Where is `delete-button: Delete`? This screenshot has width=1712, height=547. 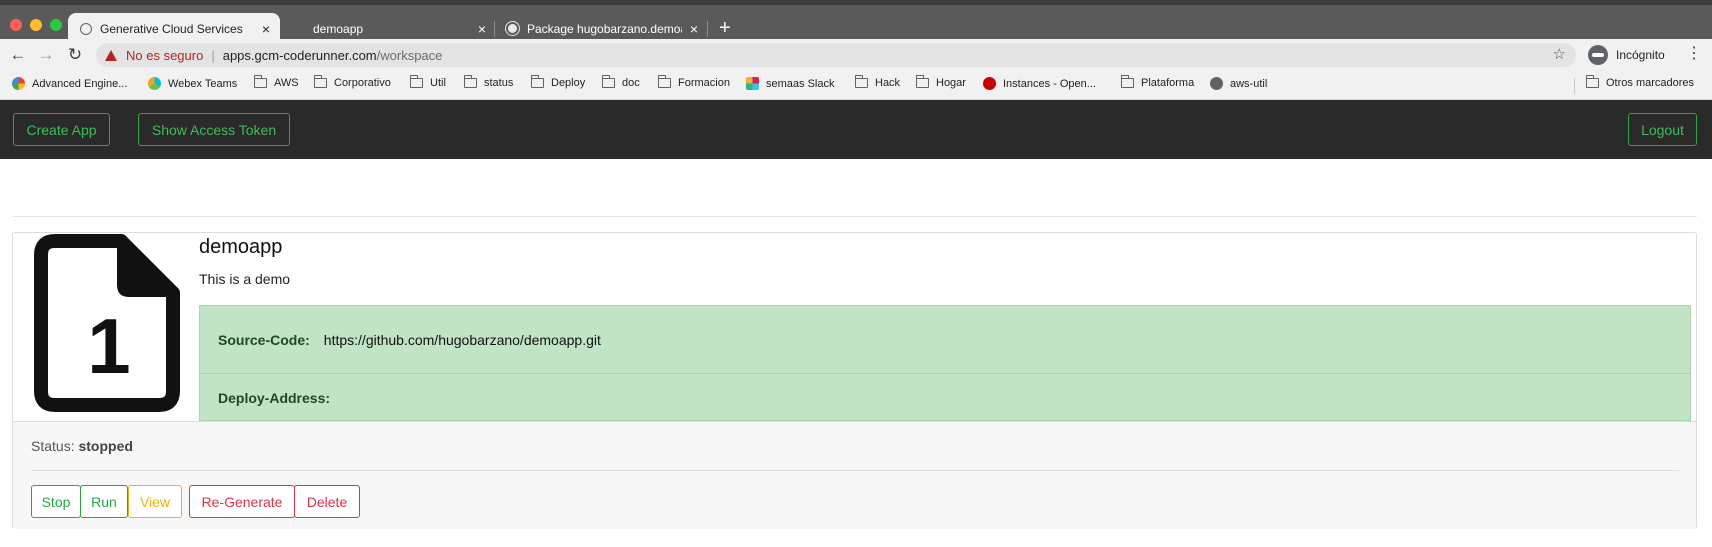
delete-button: Delete is located at coordinates (327, 501).